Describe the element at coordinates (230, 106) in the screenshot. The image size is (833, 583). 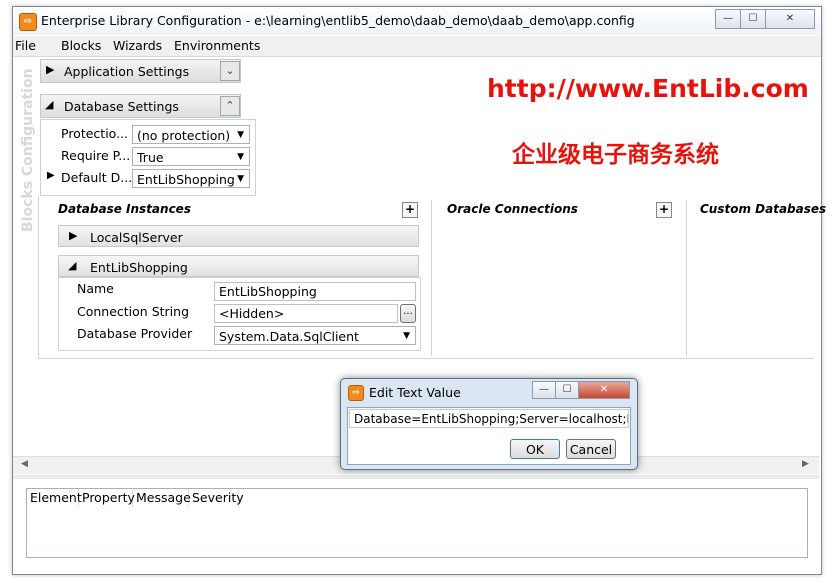
I see `collapse-chevron-icon: ⌃` at that location.